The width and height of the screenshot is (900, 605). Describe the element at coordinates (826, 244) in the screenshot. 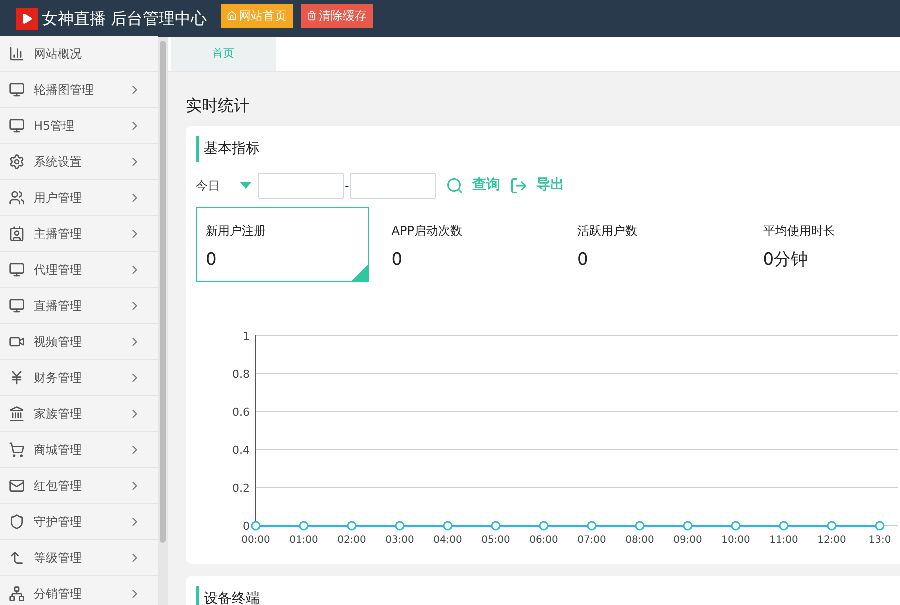

I see `stat-card: 平均使用时长 0分钟` at that location.